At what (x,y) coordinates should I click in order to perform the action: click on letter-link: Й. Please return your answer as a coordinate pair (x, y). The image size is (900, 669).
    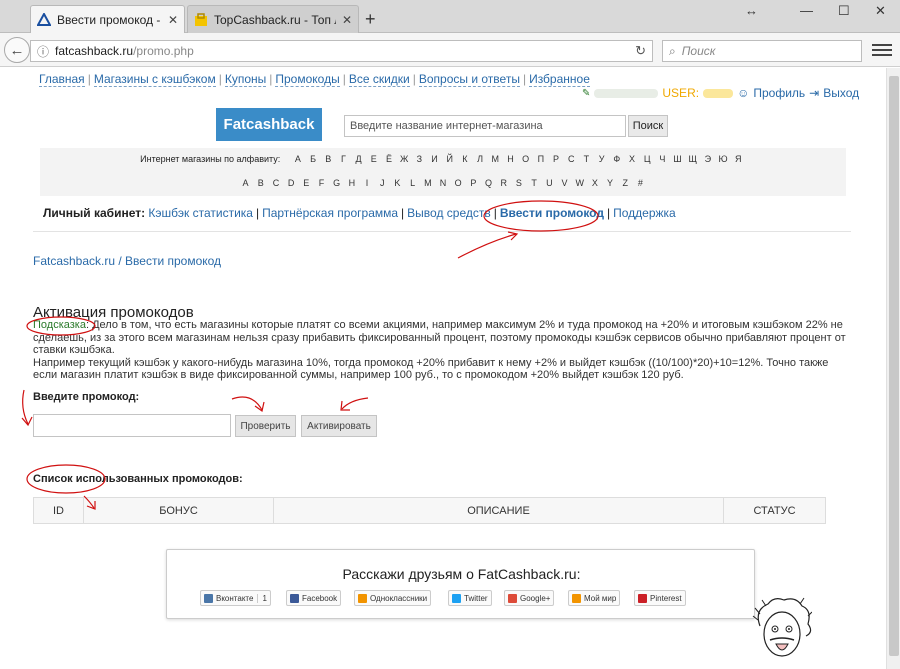
    Looking at the image, I should click on (449, 159).